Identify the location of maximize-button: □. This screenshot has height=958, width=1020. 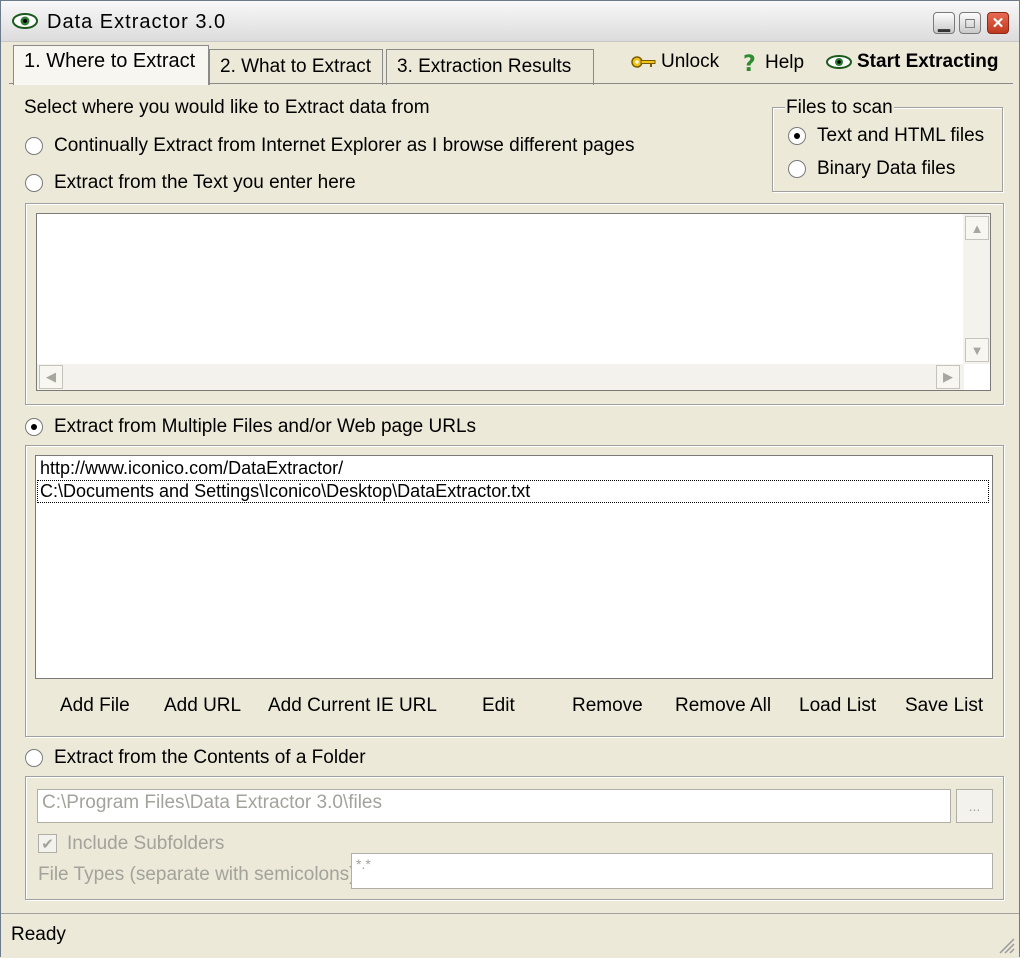
(970, 23).